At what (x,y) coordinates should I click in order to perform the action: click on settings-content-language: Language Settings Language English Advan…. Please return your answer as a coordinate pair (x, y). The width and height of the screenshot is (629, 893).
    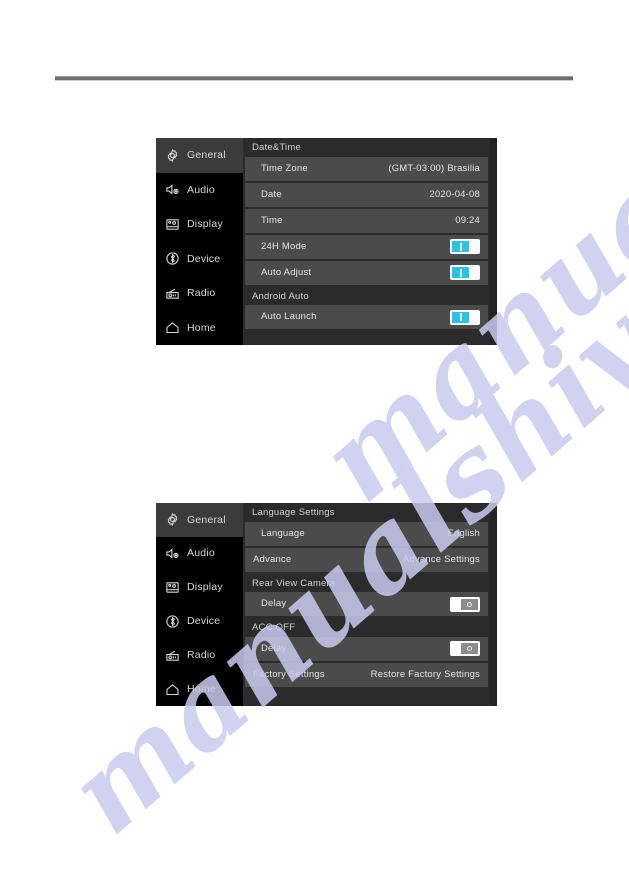
    Looking at the image, I should click on (370, 604).